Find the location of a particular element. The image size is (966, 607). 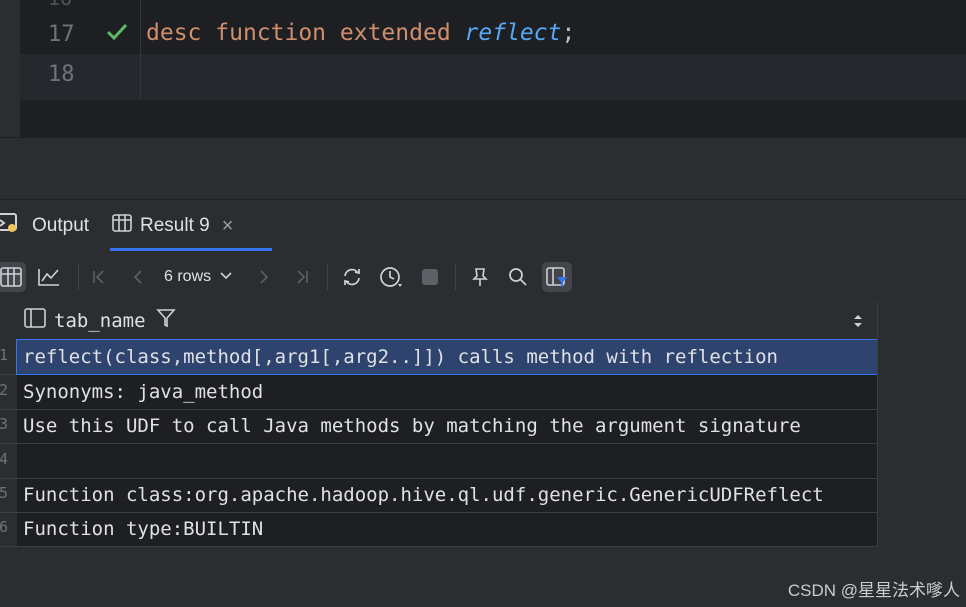

filter-icon is located at coordinates (165, 321).